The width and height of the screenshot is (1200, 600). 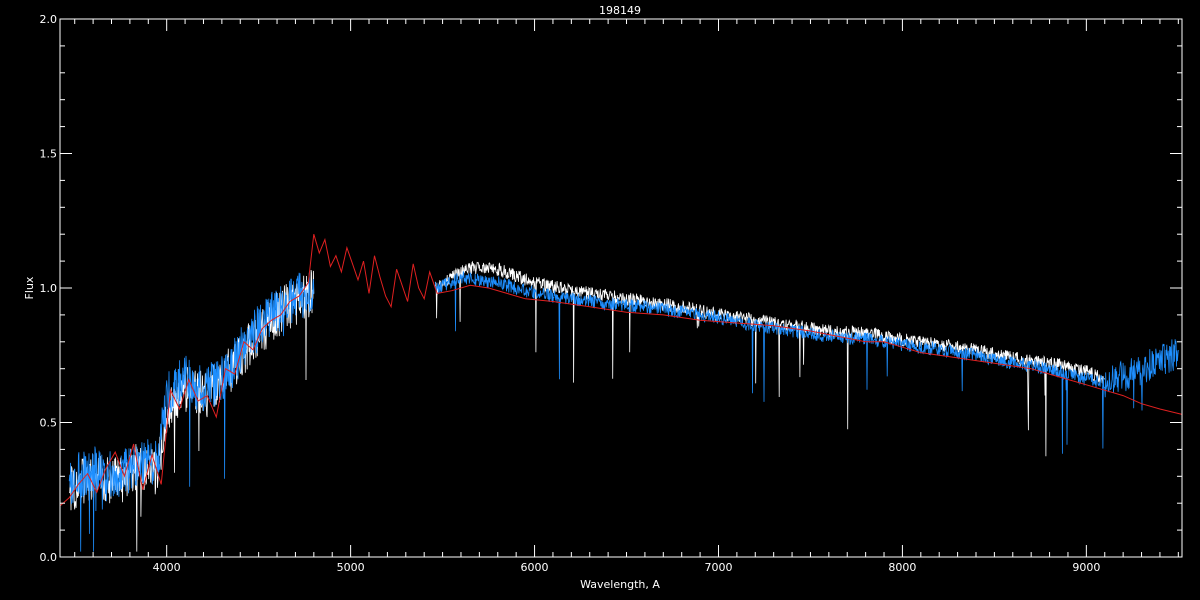 I want to click on x-tick-label: 4000, so click(x=167, y=567).